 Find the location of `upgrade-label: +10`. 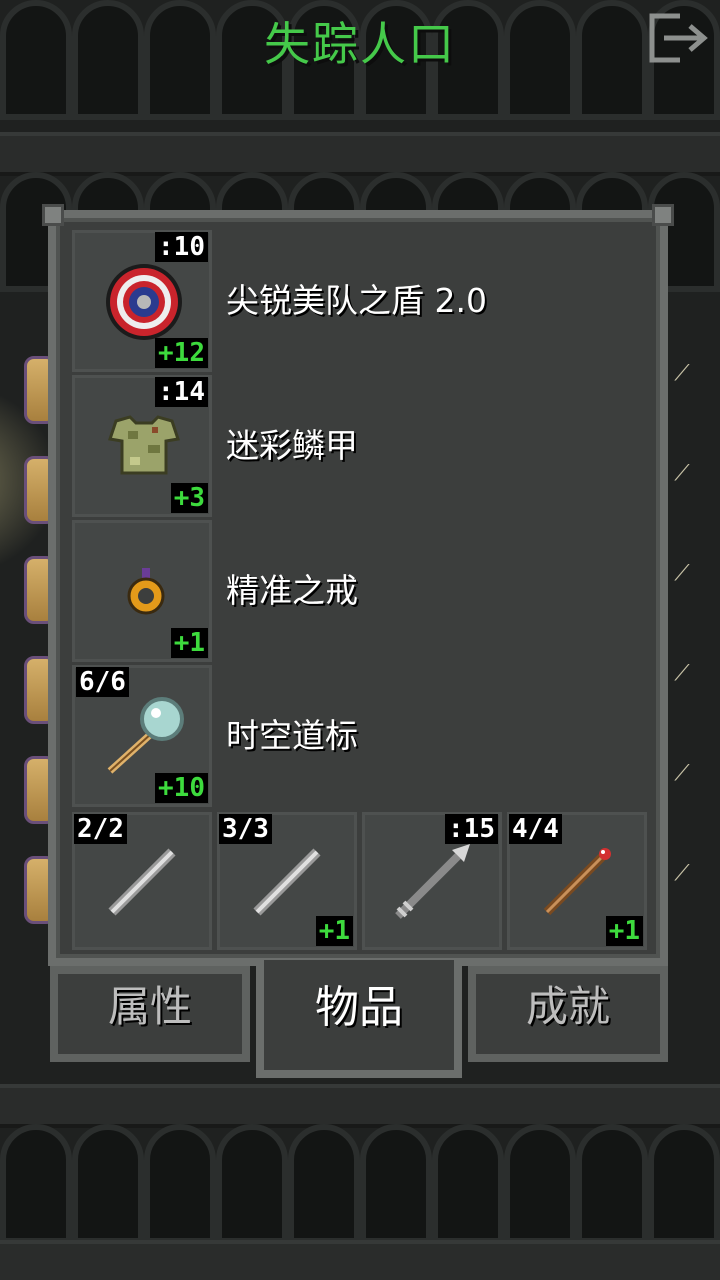

upgrade-label: +10 is located at coordinates (181, 788).